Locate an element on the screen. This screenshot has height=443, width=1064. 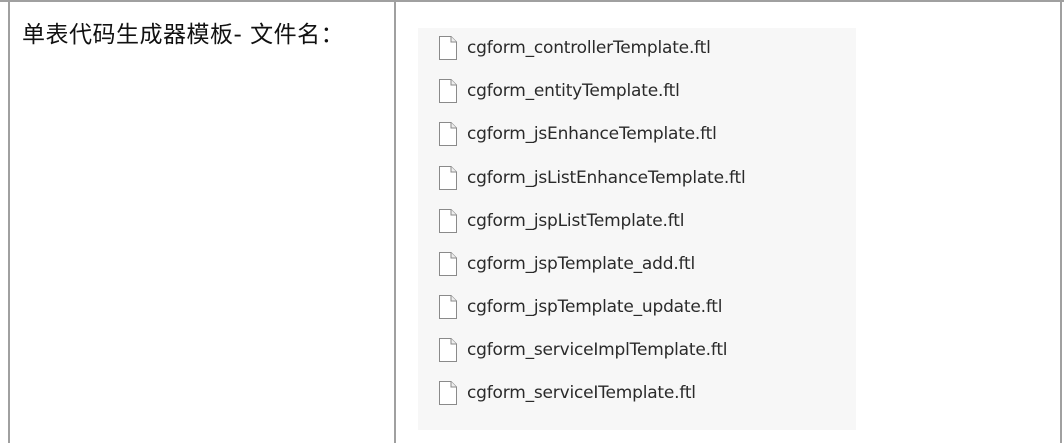
file-list-item: cgform_jsEnhanceTemplate.ftl is located at coordinates (577, 134).